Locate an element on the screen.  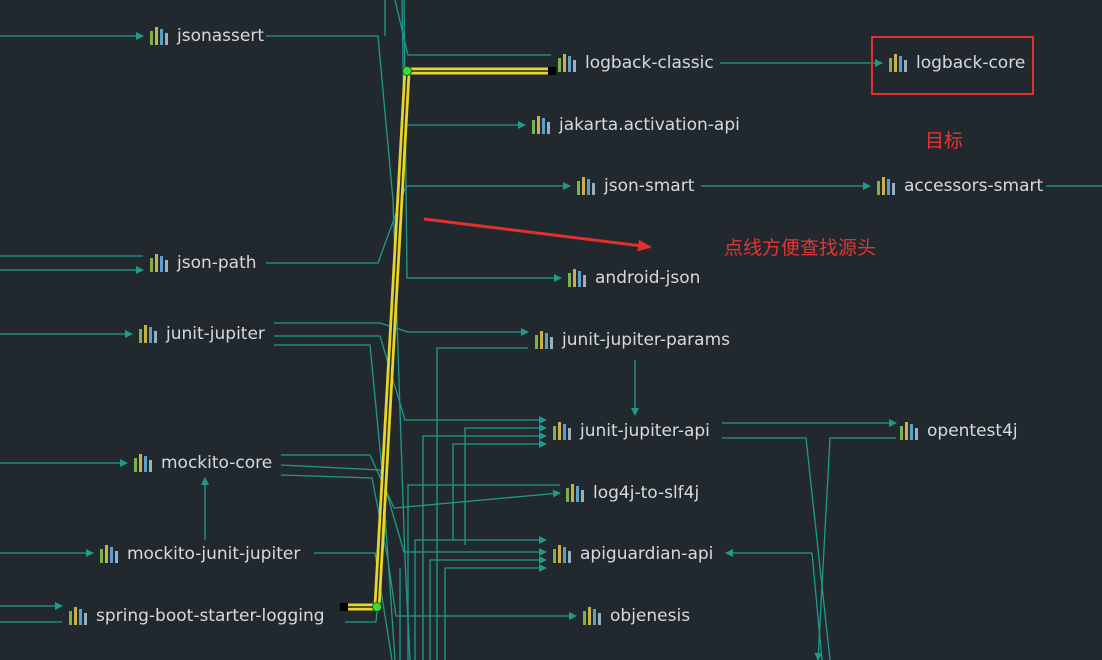
node-label: junit-jupiter-params is located at coordinates (646, 340).